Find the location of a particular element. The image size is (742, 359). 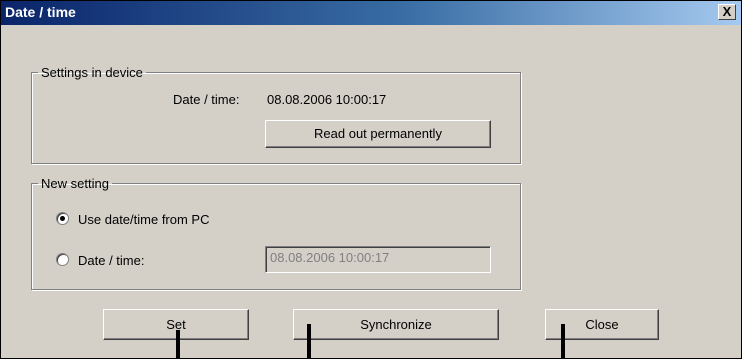

close-icon: X is located at coordinates (727, 11).